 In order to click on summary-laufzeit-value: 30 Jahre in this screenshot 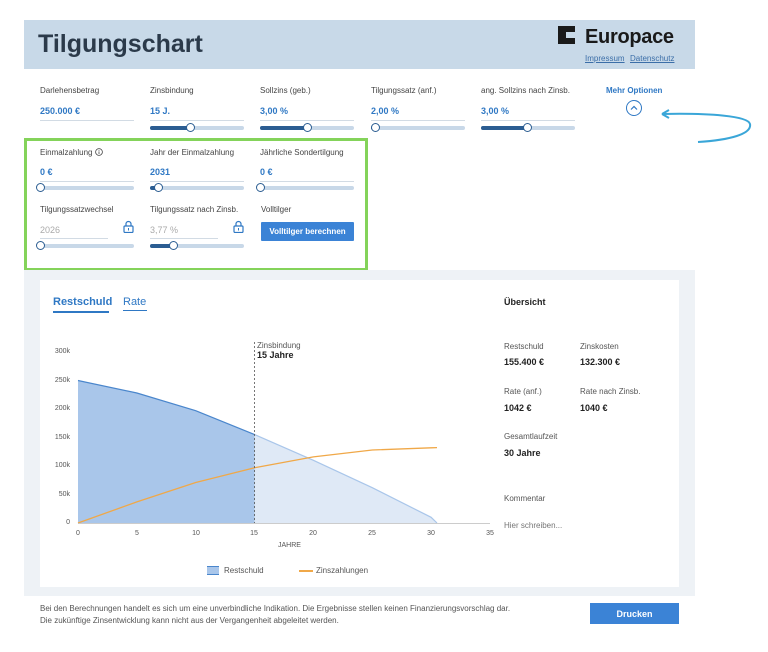, I will do `click(522, 453)`.